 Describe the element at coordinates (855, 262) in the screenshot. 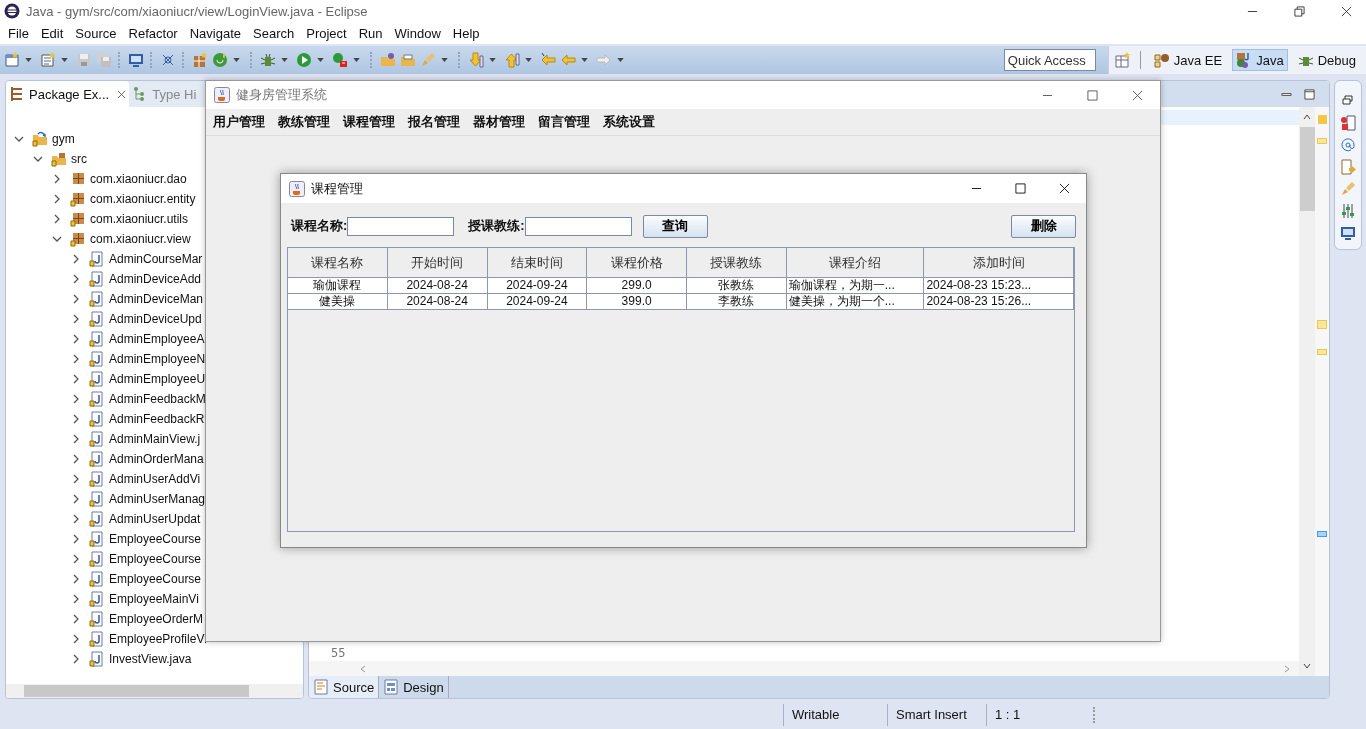

I see `column-header: 课程介绍` at that location.